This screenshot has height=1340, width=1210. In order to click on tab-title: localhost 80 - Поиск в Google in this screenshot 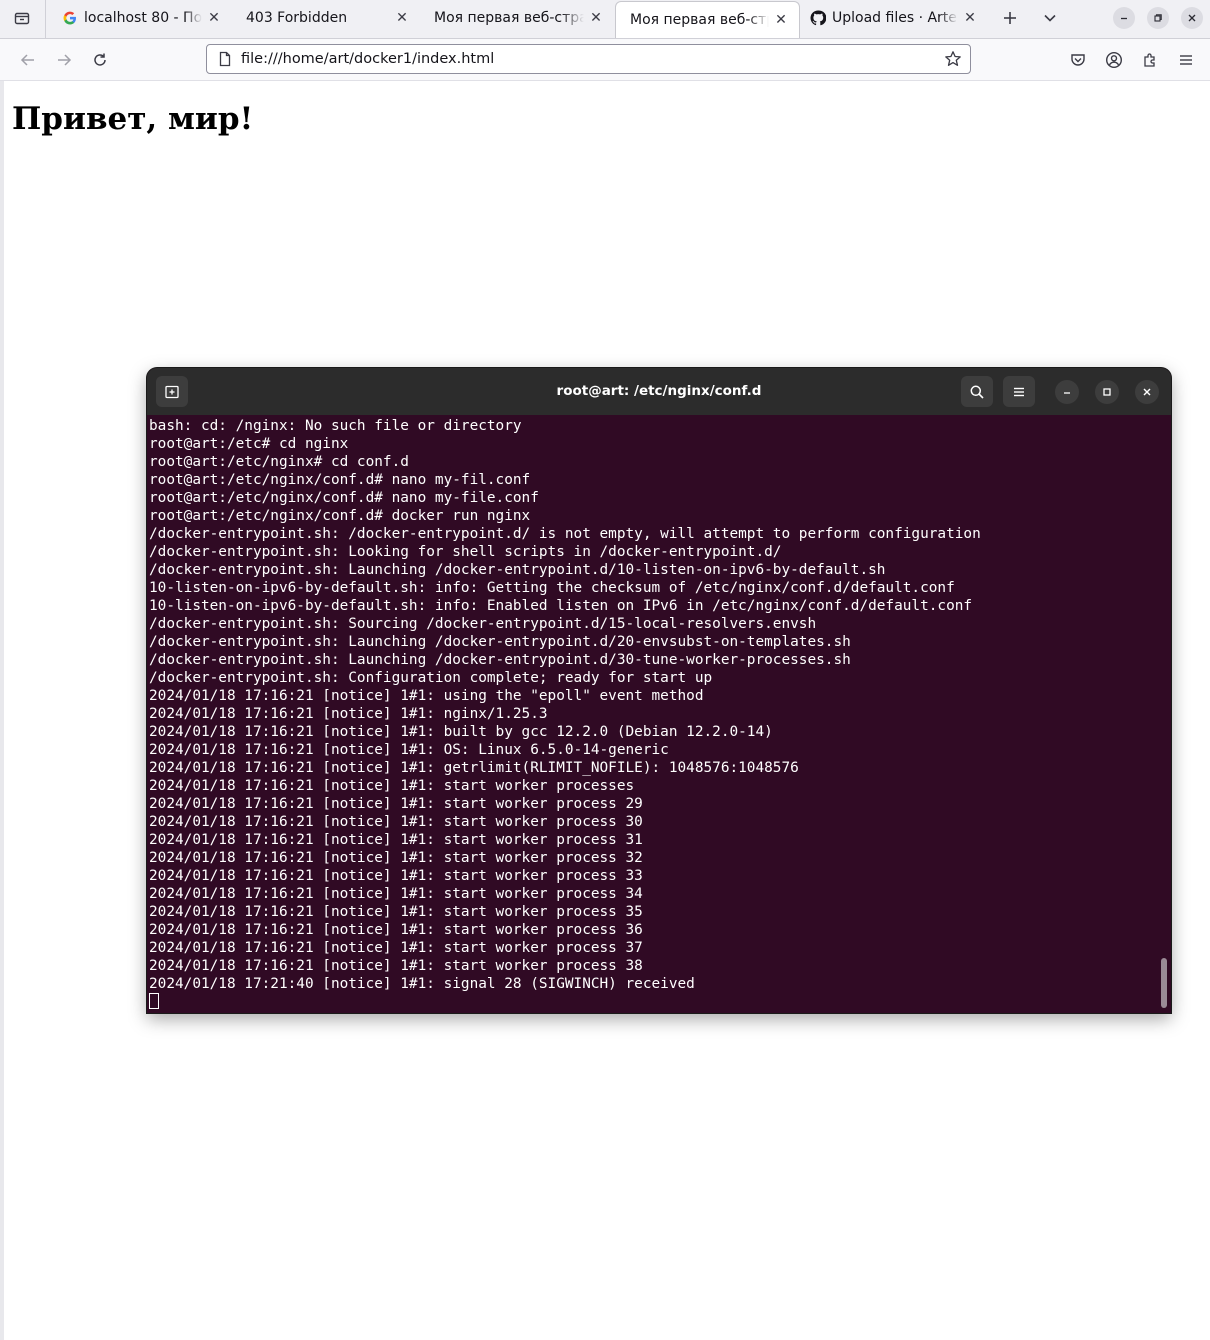, I will do `click(143, 18)`.